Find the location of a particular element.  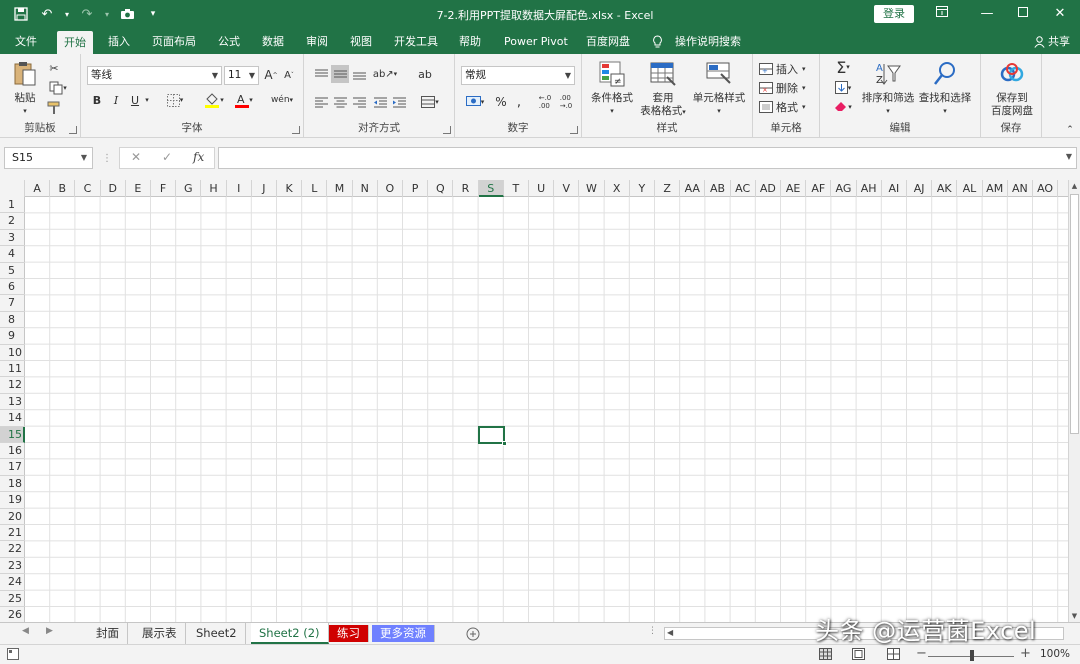

close-icon: ✕ is located at coordinates (1060, 14).